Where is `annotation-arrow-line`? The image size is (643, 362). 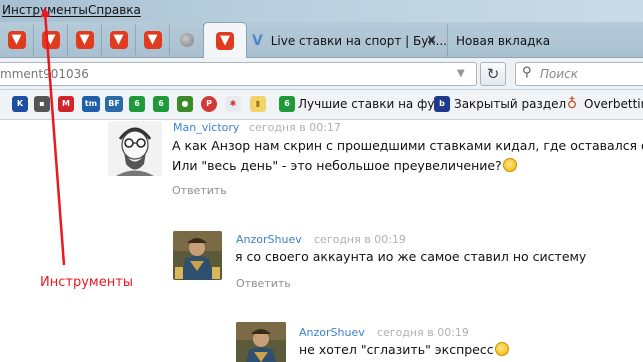 annotation-arrow-line is located at coordinates (53, 136).